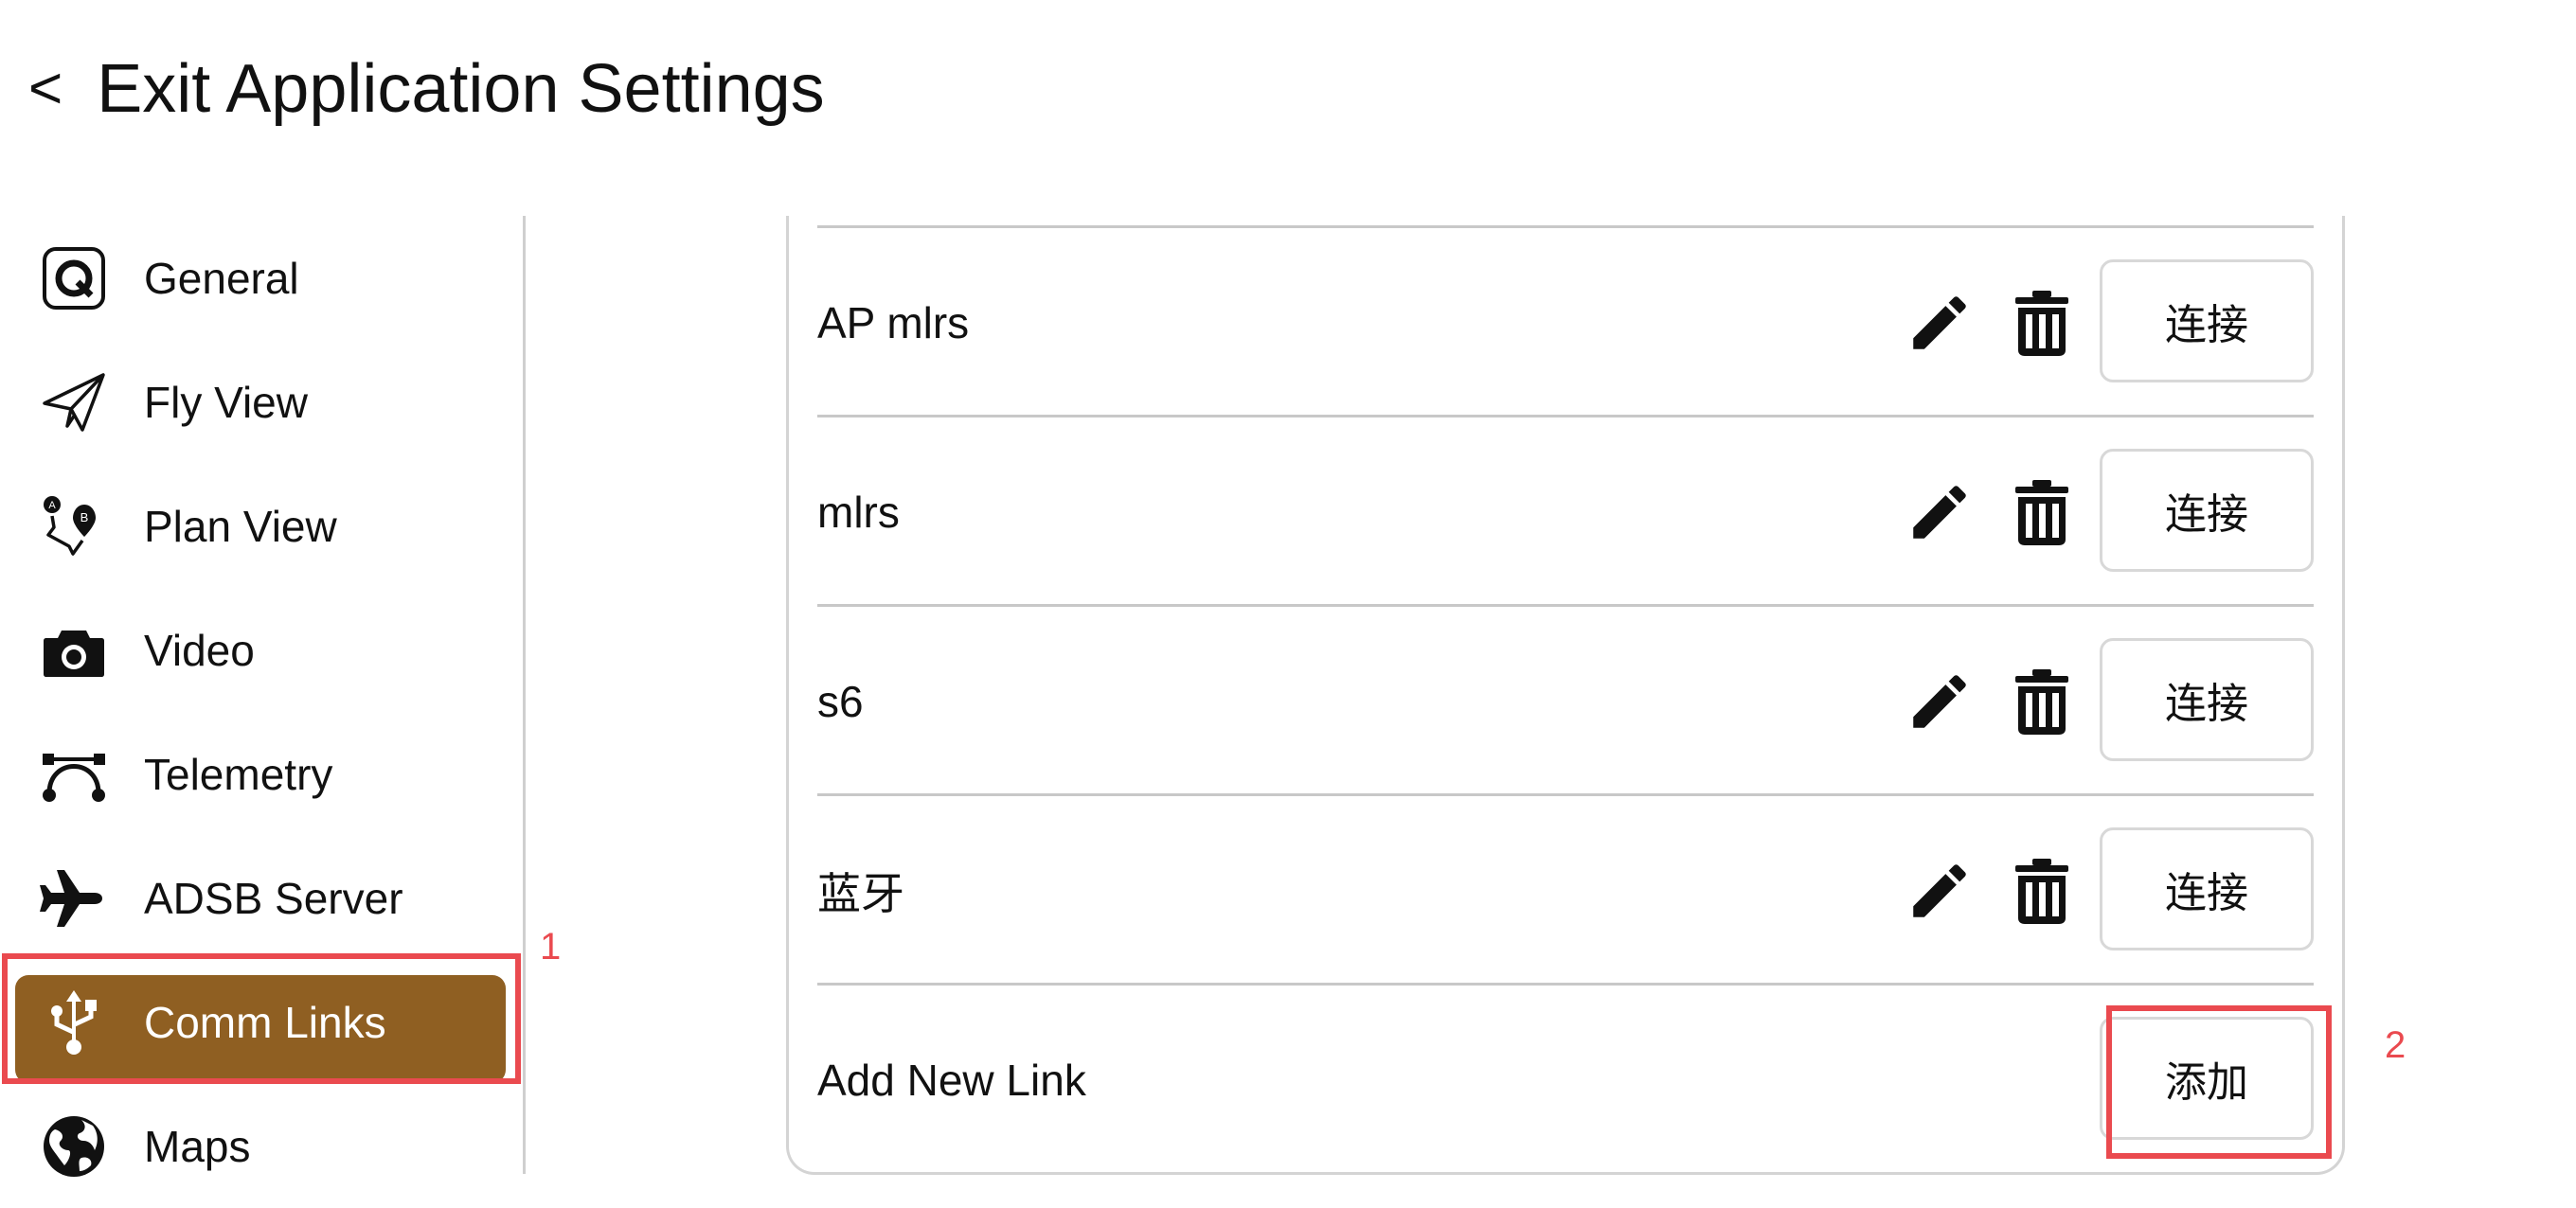  What do you see at coordinates (74, 278) in the screenshot?
I see `qgc-logo-icon` at bounding box center [74, 278].